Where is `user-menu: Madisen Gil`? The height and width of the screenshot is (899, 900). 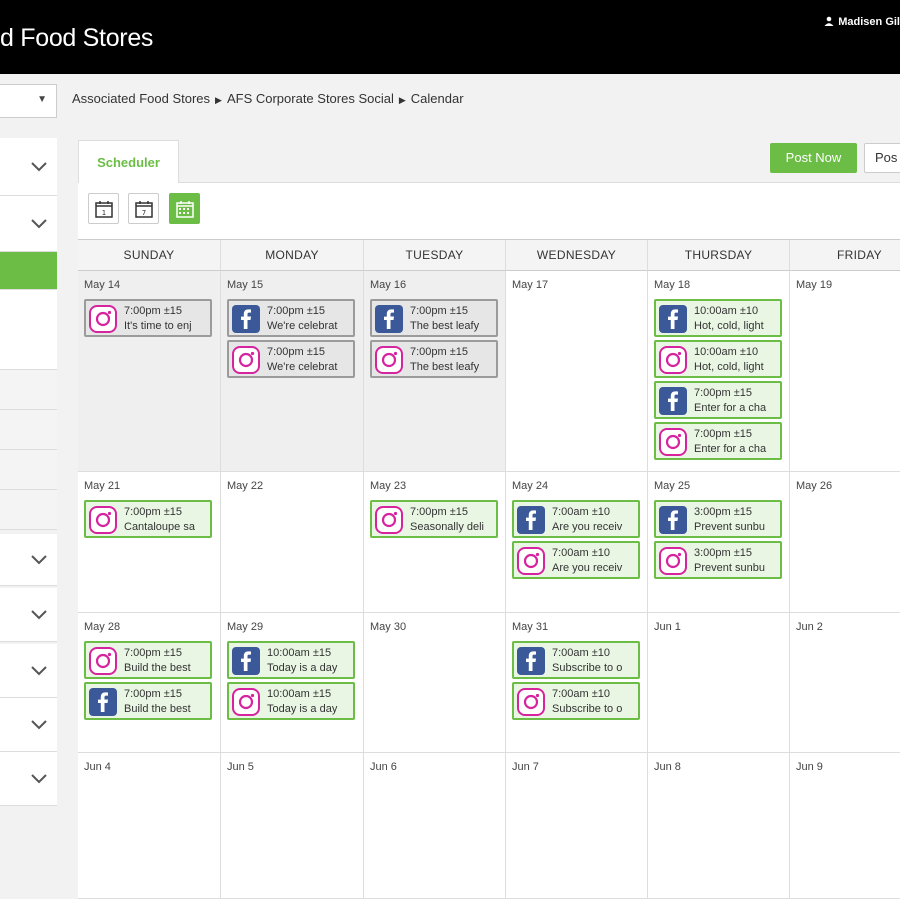
user-menu: Madisen Gil is located at coordinates (862, 22).